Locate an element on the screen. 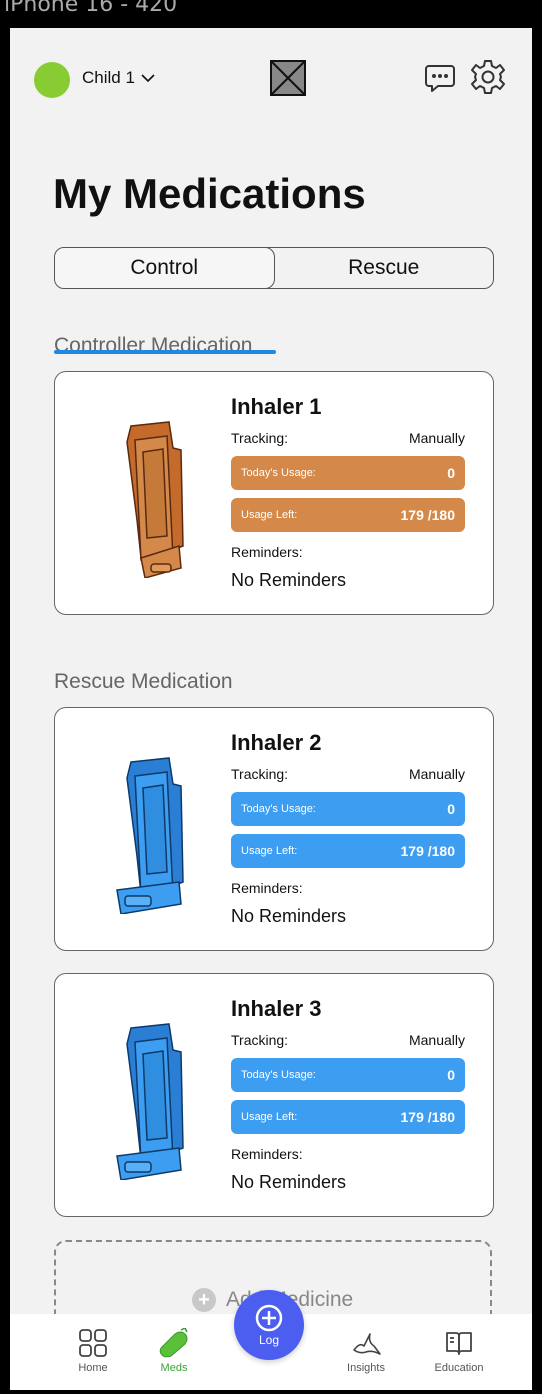 This screenshot has width=542, height=1394. section-rescue-label: Rescue Medication is located at coordinates (143, 682).